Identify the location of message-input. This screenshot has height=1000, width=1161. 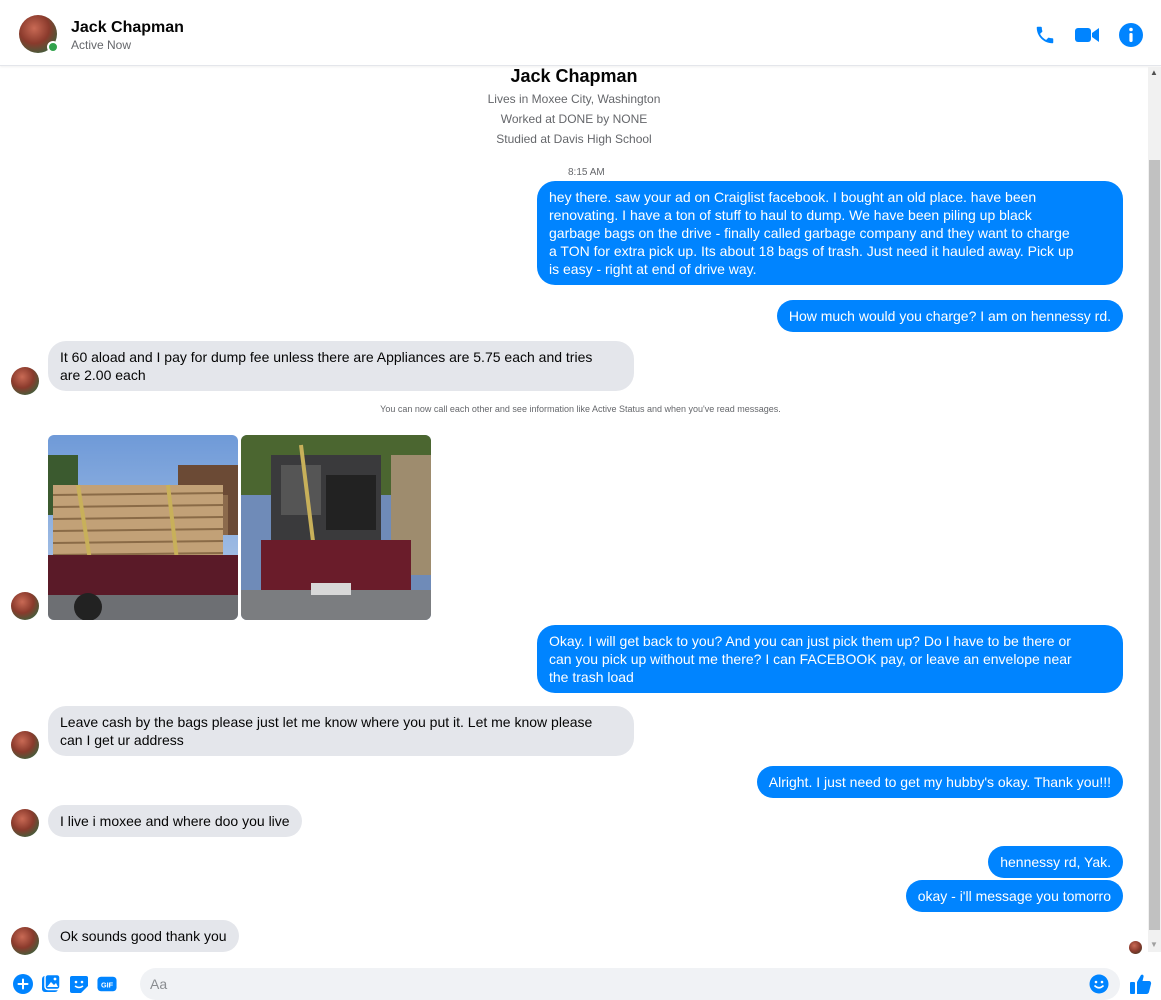
(615, 984).